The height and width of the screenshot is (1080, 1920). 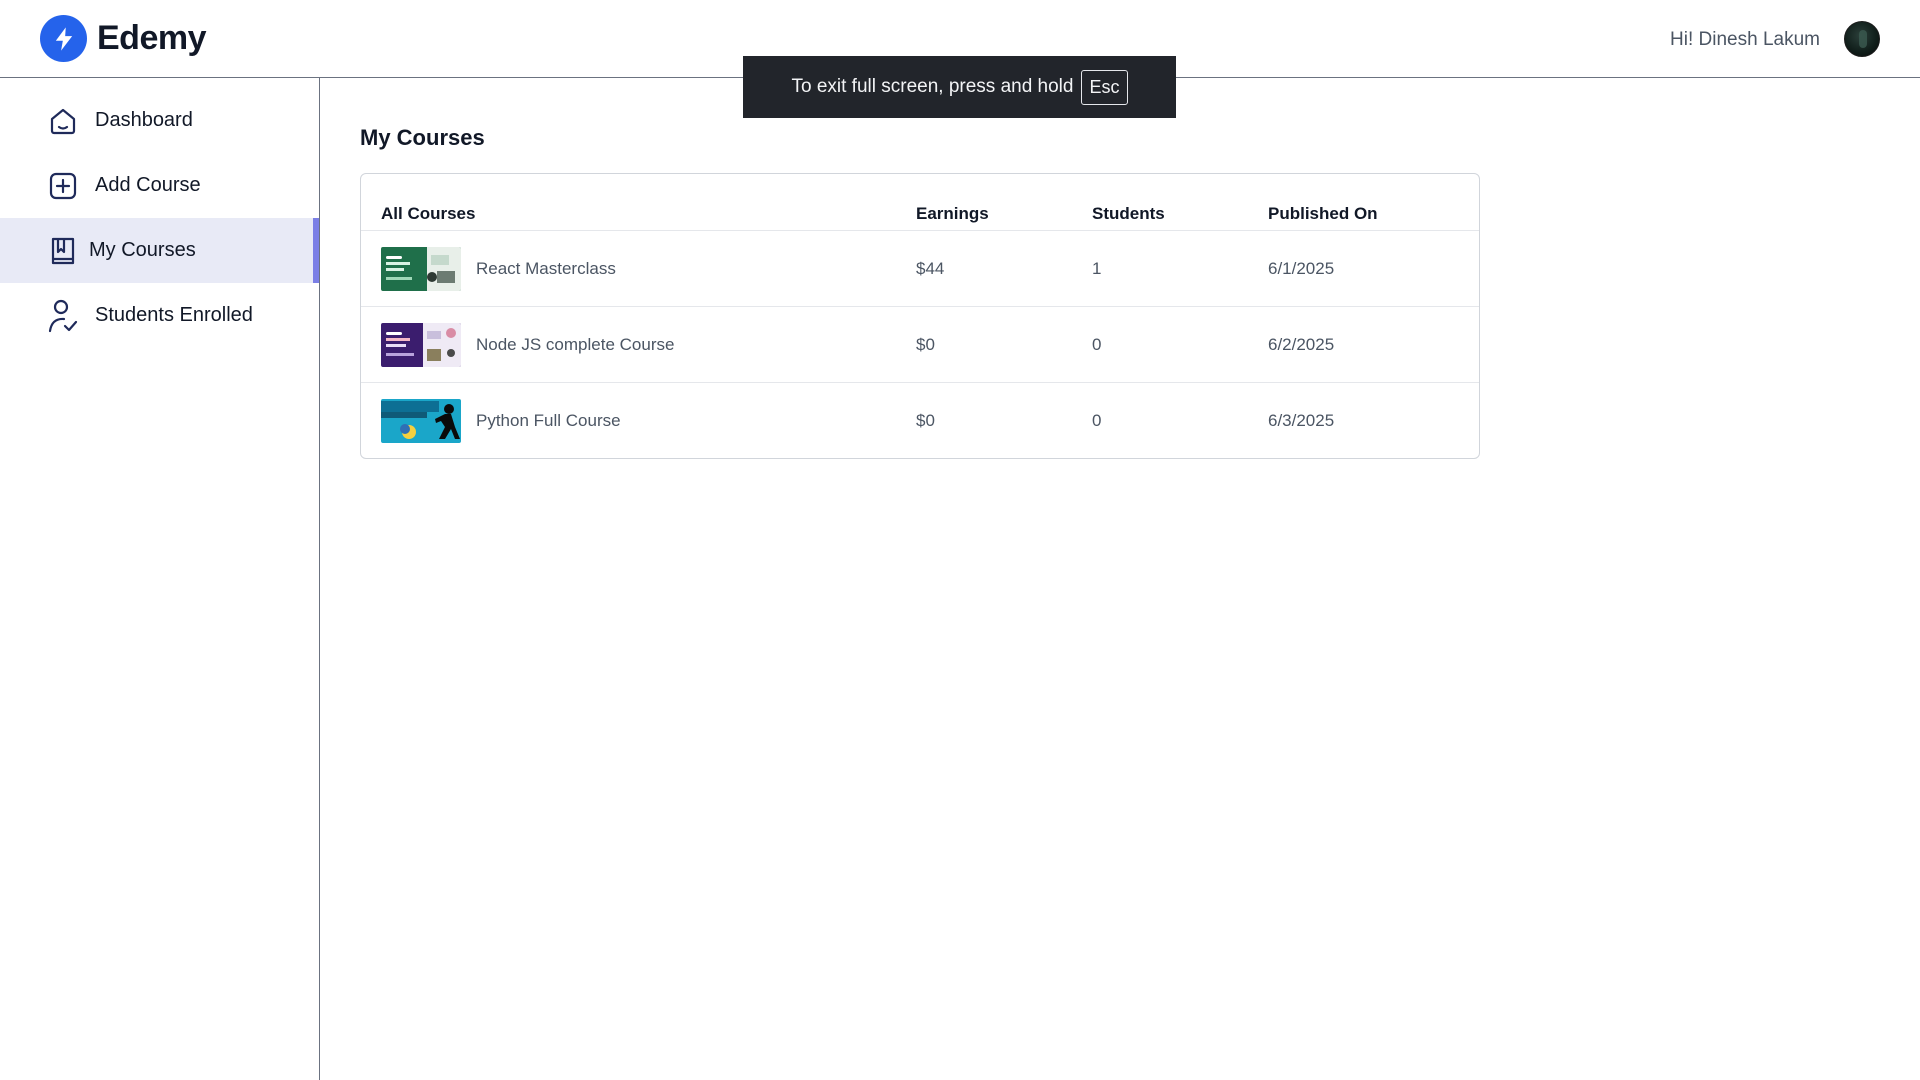 I want to click on lightning-icon, so click(x=63, y=38).